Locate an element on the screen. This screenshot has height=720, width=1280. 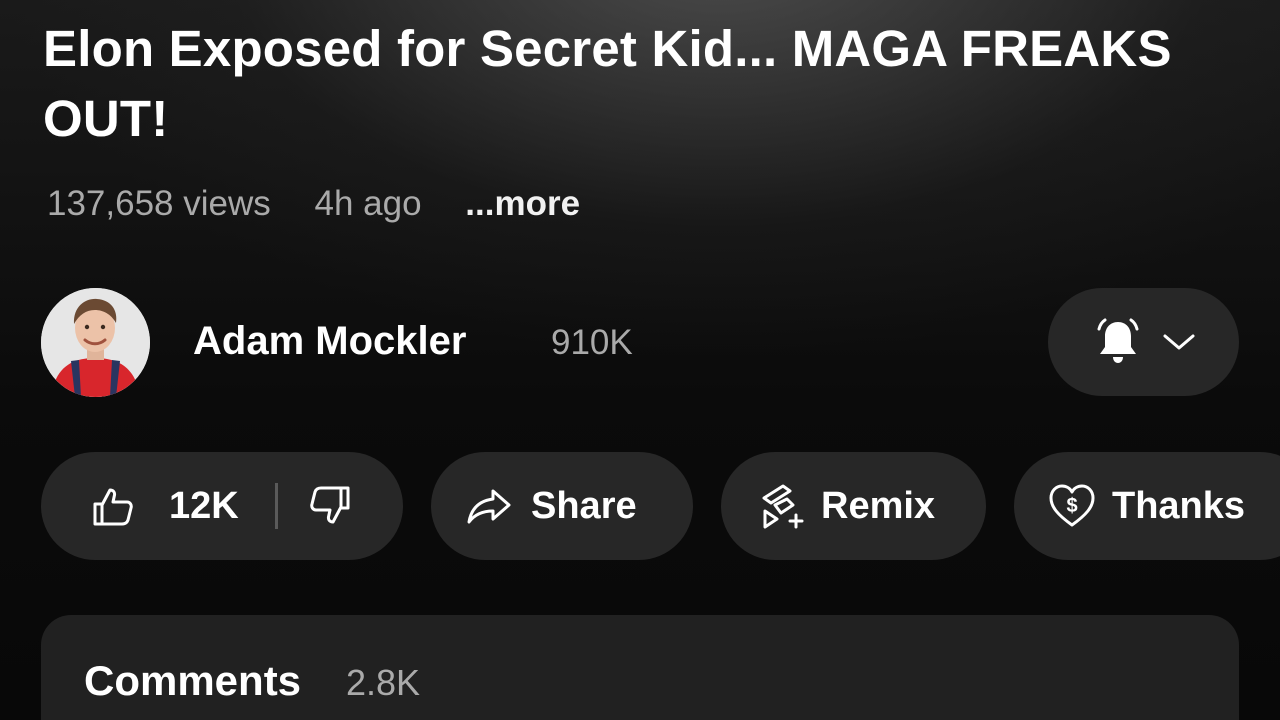
thumbs-up-icon is located at coordinates (113, 506).